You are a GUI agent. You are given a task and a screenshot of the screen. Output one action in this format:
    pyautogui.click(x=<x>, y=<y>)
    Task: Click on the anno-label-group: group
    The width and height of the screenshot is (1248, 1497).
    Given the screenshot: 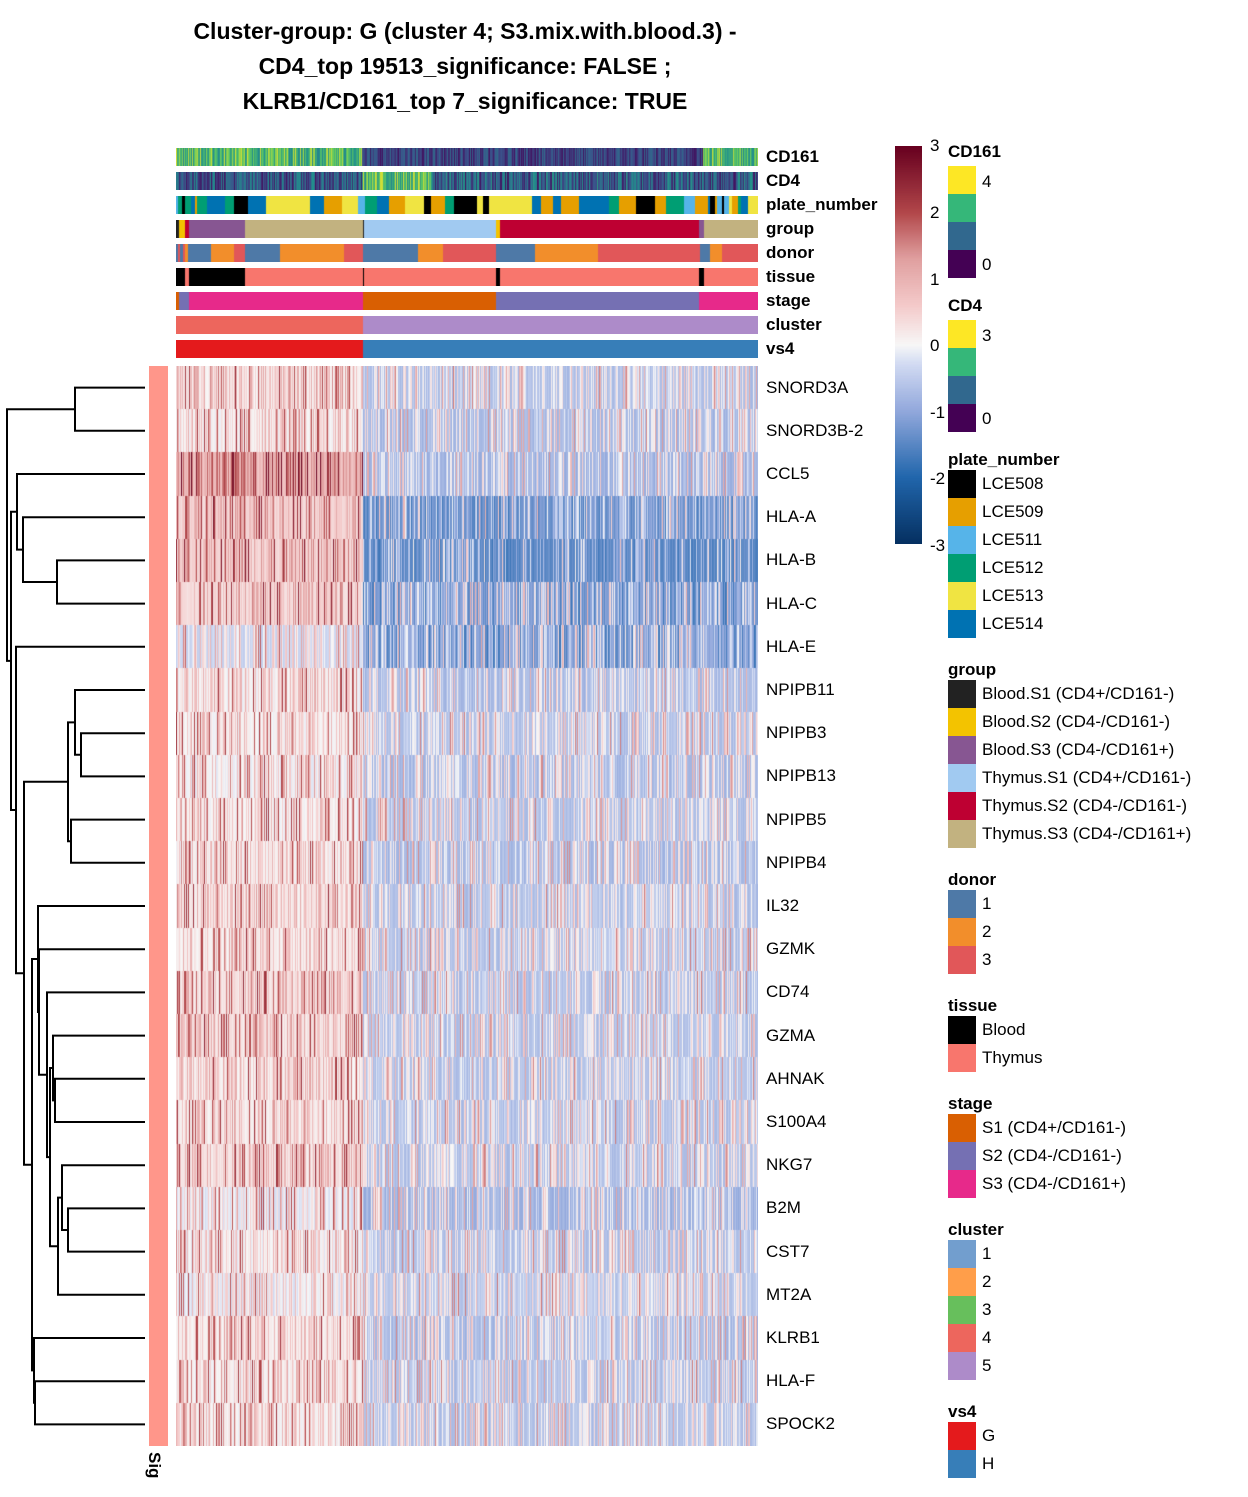 What is the action you would take?
    pyautogui.click(x=790, y=228)
    